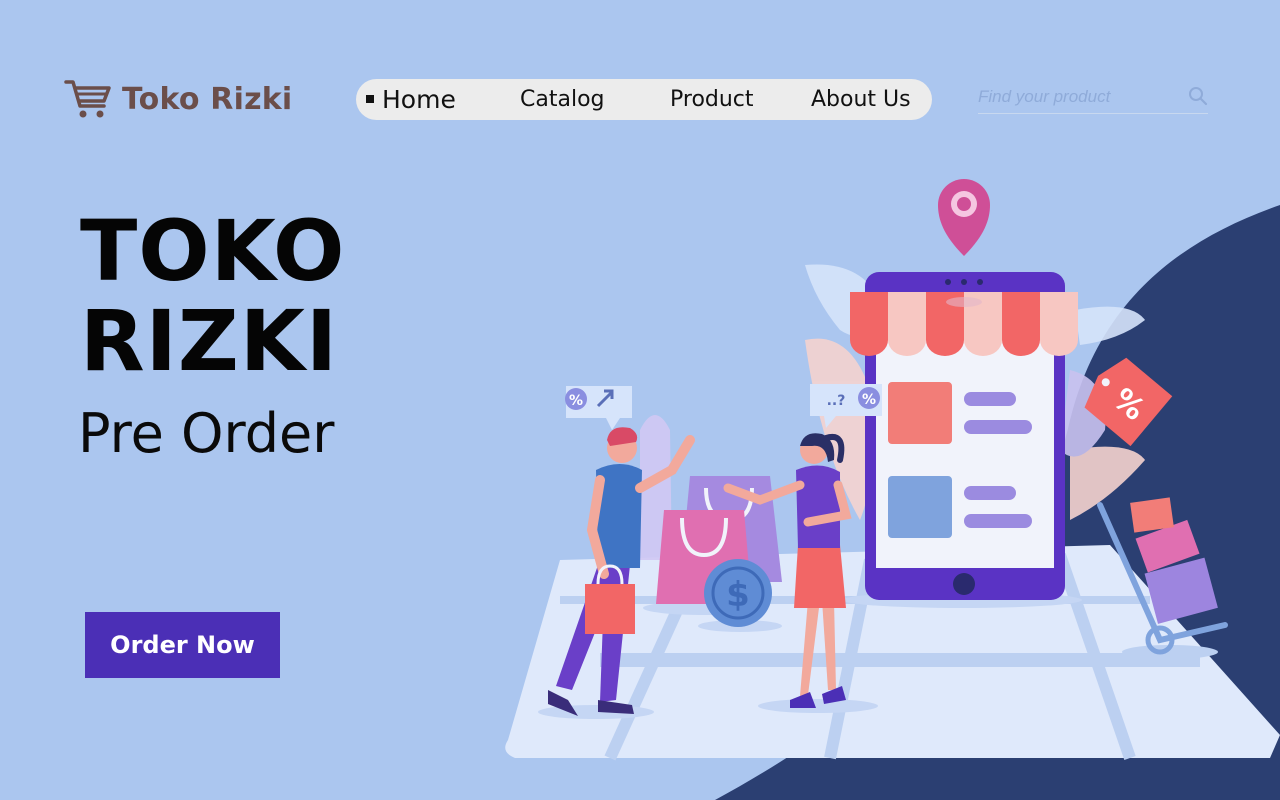 The width and height of the screenshot is (1280, 800). What do you see at coordinates (598, 408) in the screenshot?
I see `speech-bubble-left: %` at bounding box center [598, 408].